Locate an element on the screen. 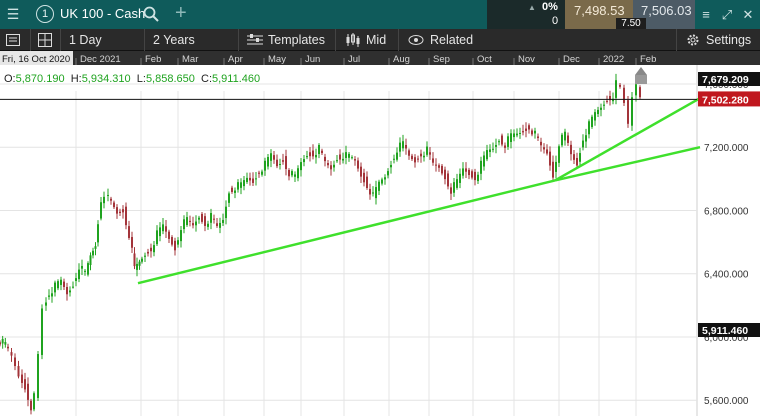  scroll-latest-box is located at coordinates (641, 79).